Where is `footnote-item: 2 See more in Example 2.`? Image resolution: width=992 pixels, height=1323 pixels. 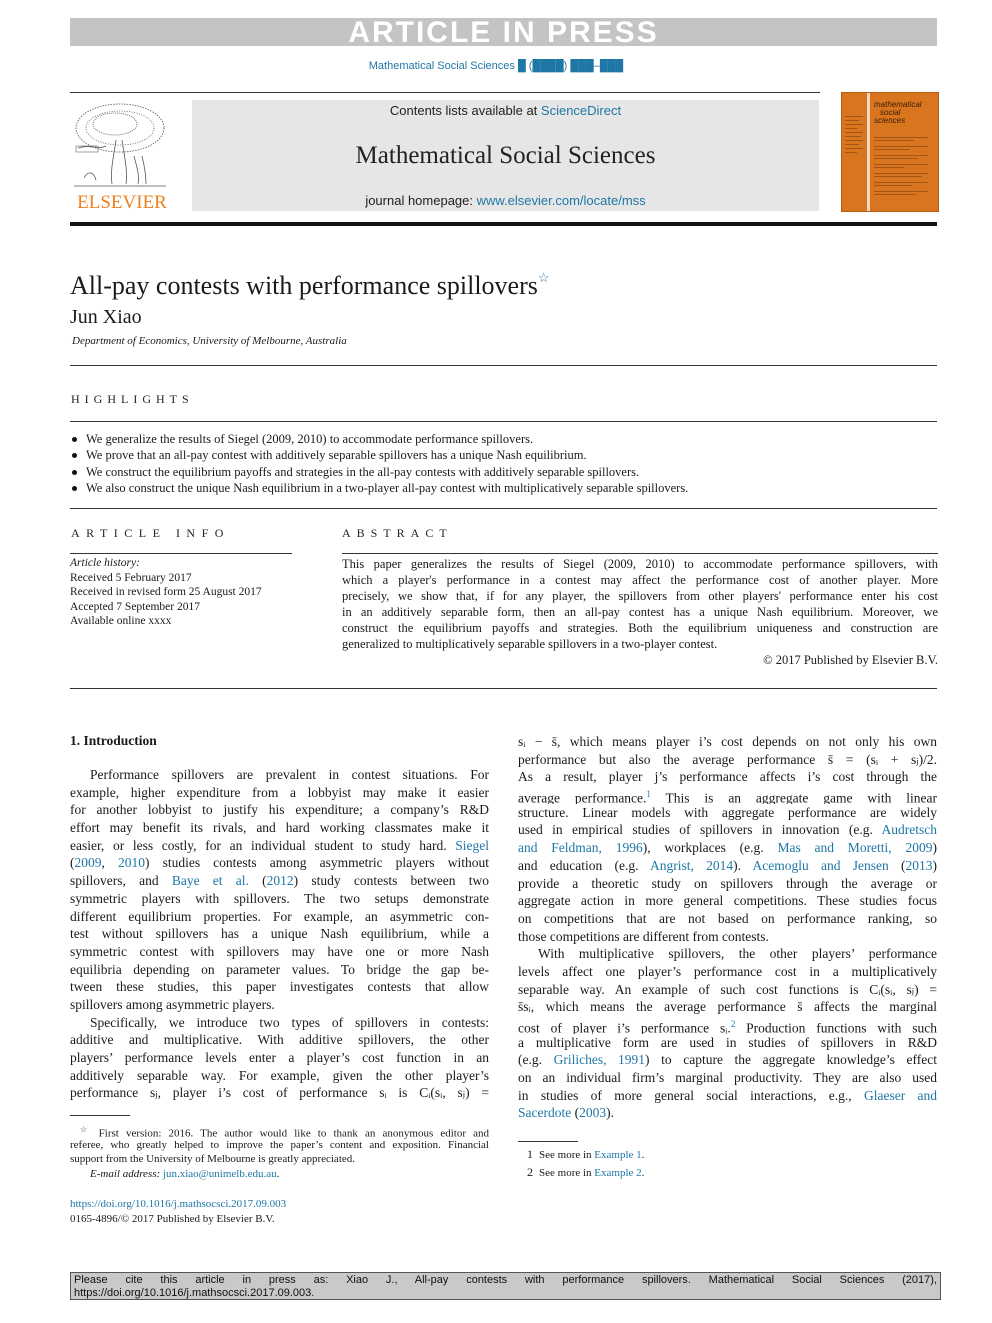
footnote-item: 2 See more in Example 2. is located at coordinates (585, 1173).